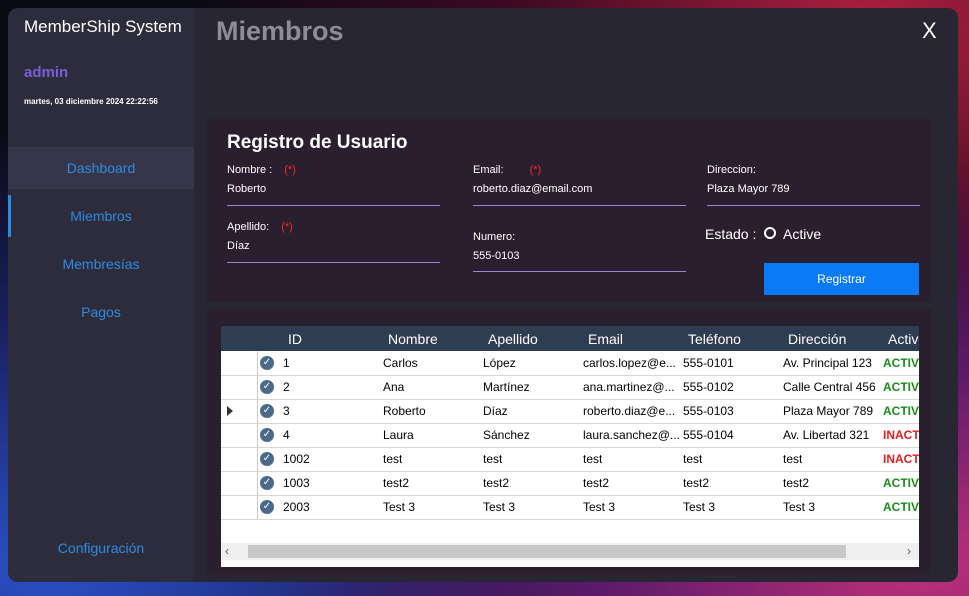 This screenshot has width=969, height=596. What do you see at coordinates (492, 459) in the screenshot?
I see `cell-apellido: test` at bounding box center [492, 459].